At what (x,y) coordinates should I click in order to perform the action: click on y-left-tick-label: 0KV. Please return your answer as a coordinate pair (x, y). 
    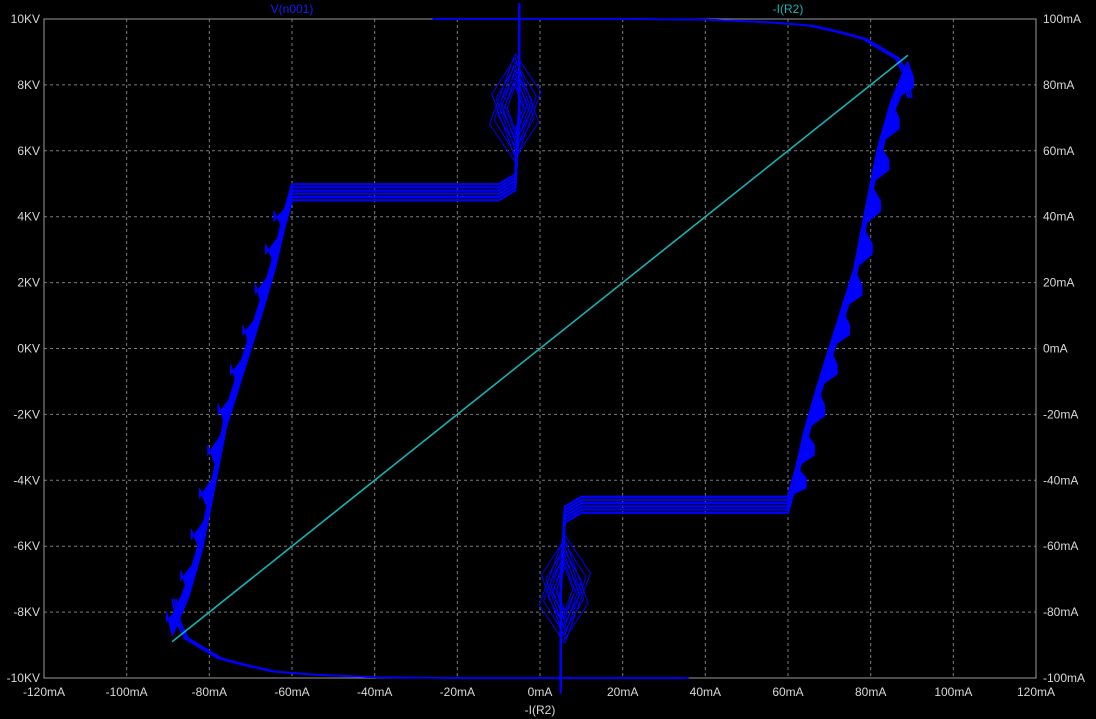
    Looking at the image, I should click on (28, 349).